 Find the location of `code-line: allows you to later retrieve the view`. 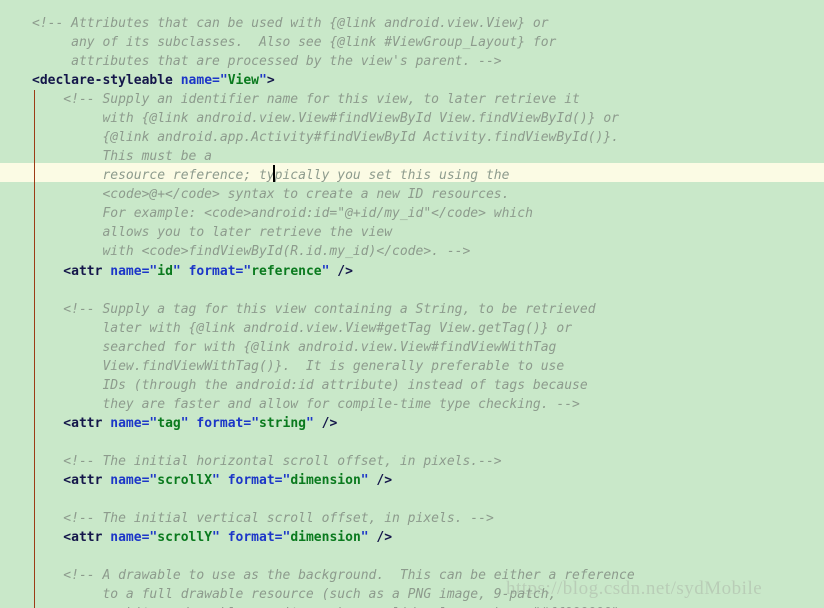

code-line: allows you to later retrieve the view is located at coordinates (196, 232).